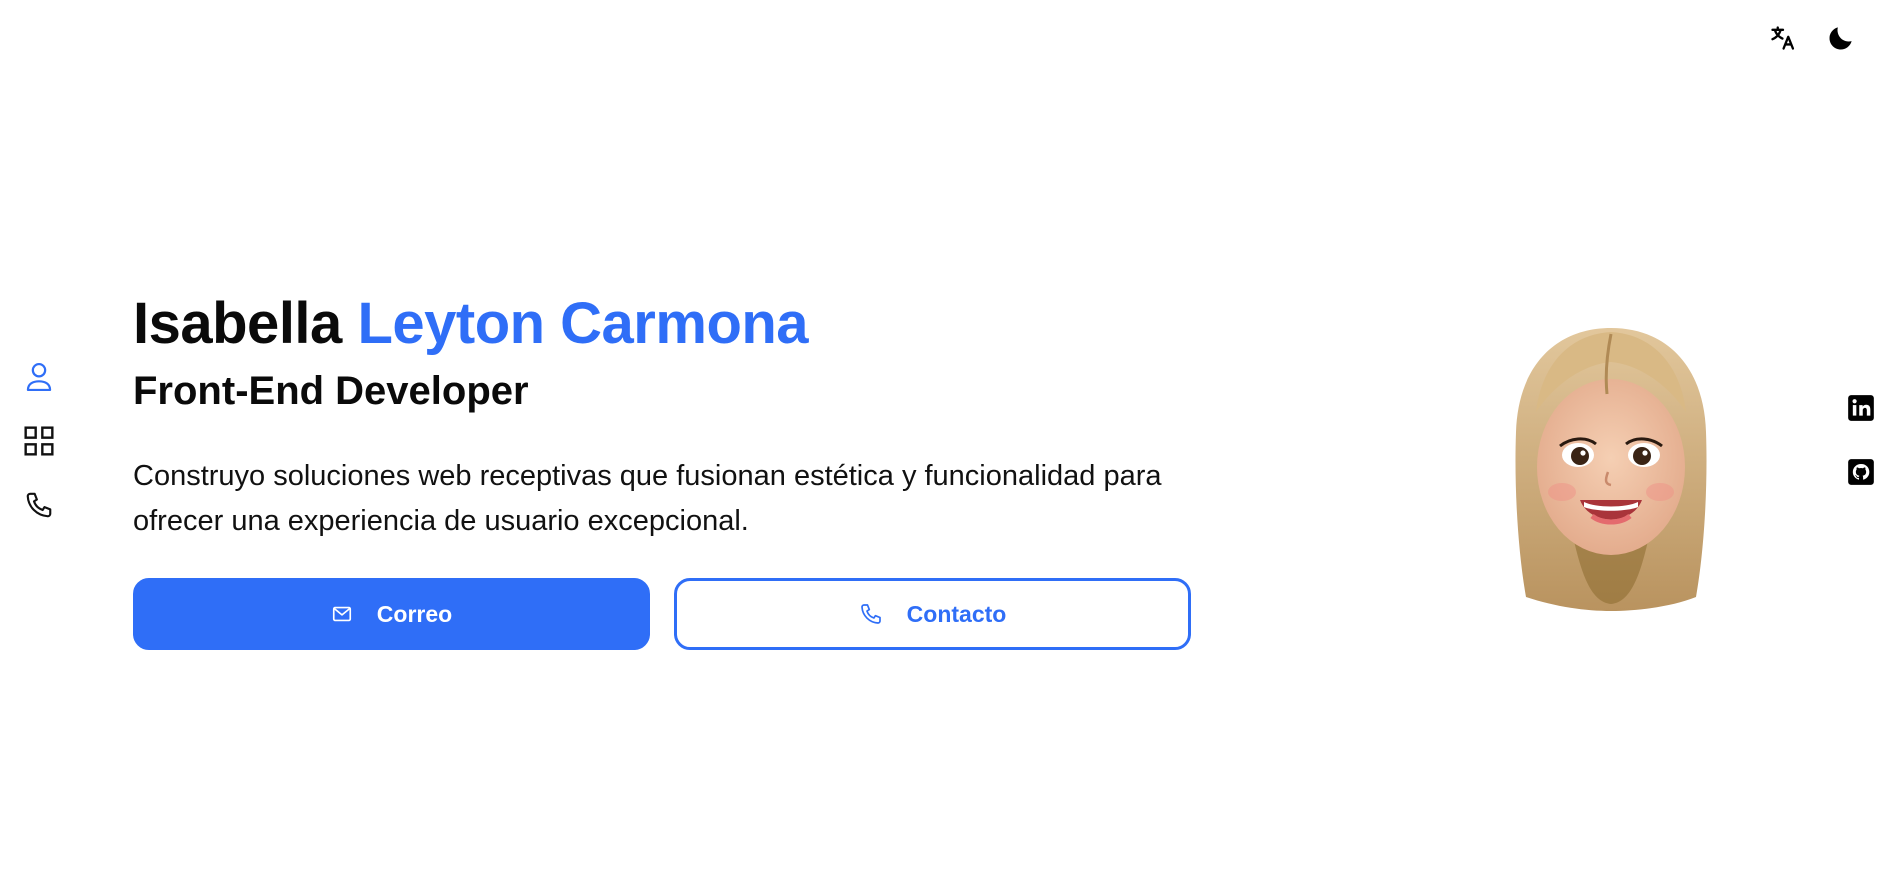 This screenshot has height=885, width=1897. I want to click on github-link, so click(1861, 472).